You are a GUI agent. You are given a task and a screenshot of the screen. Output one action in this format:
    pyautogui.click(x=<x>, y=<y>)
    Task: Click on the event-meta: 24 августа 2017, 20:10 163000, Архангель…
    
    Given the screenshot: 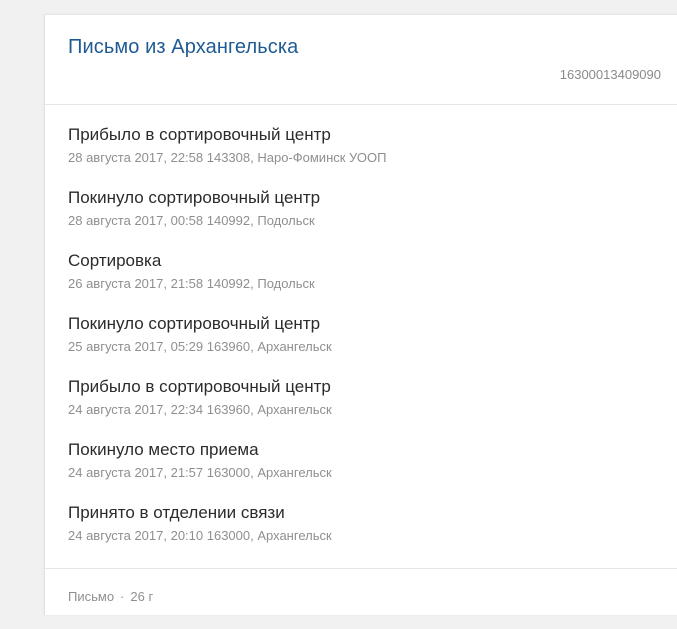 What is the action you would take?
    pyautogui.click(x=200, y=535)
    